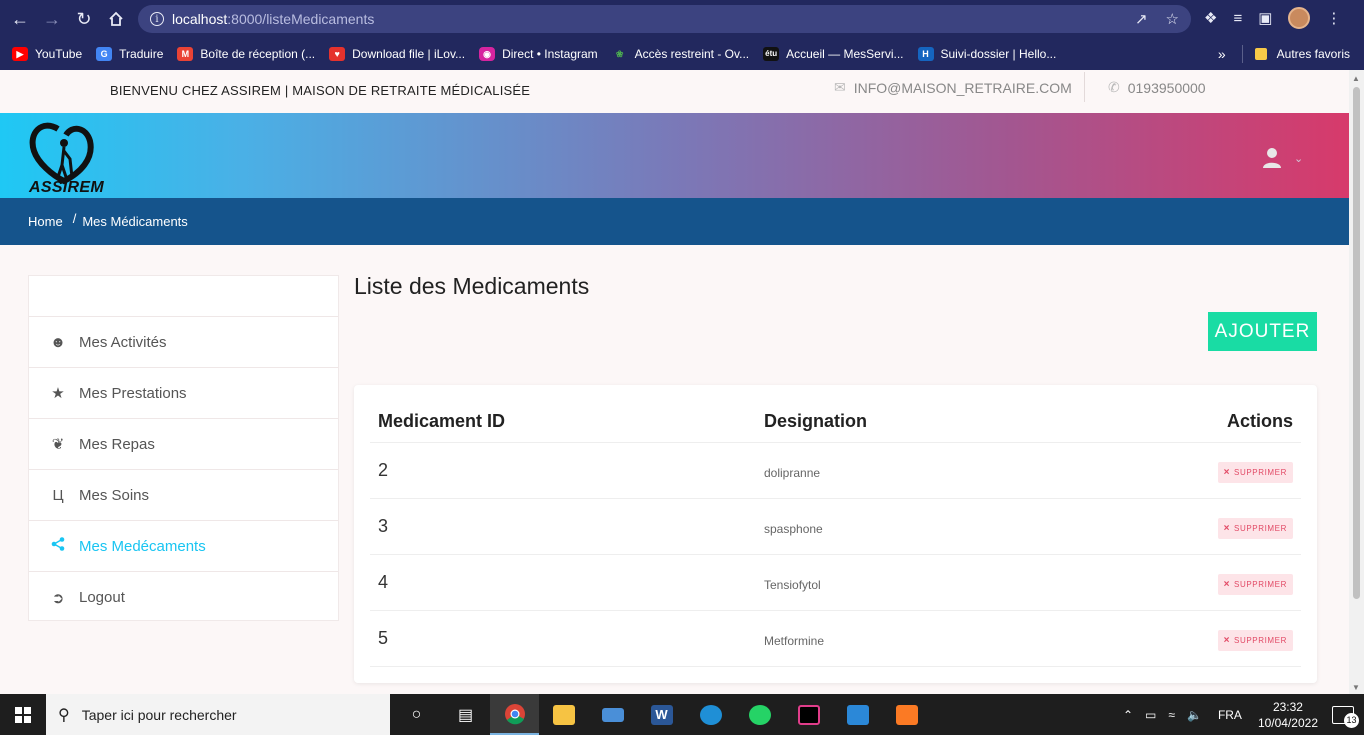  What do you see at coordinates (45, 221) in the screenshot?
I see `breadcrumb-home: Home` at bounding box center [45, 221].